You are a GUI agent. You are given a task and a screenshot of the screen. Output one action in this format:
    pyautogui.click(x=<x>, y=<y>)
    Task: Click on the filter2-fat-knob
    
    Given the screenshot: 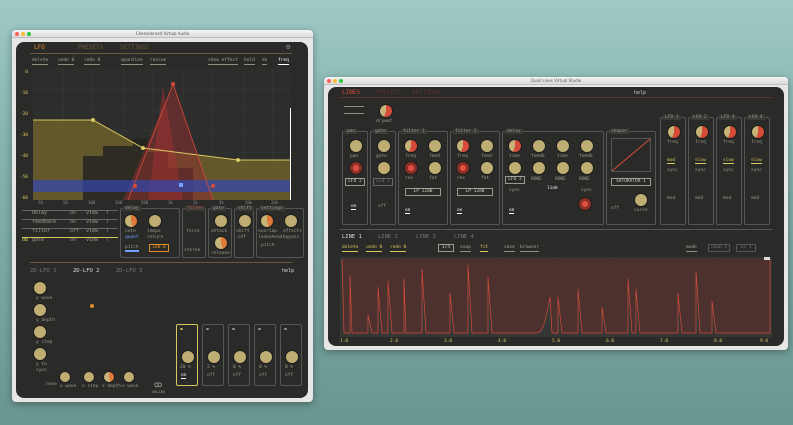 What is the action you would take?
    pyautogui.click(x=487, y=168)
    